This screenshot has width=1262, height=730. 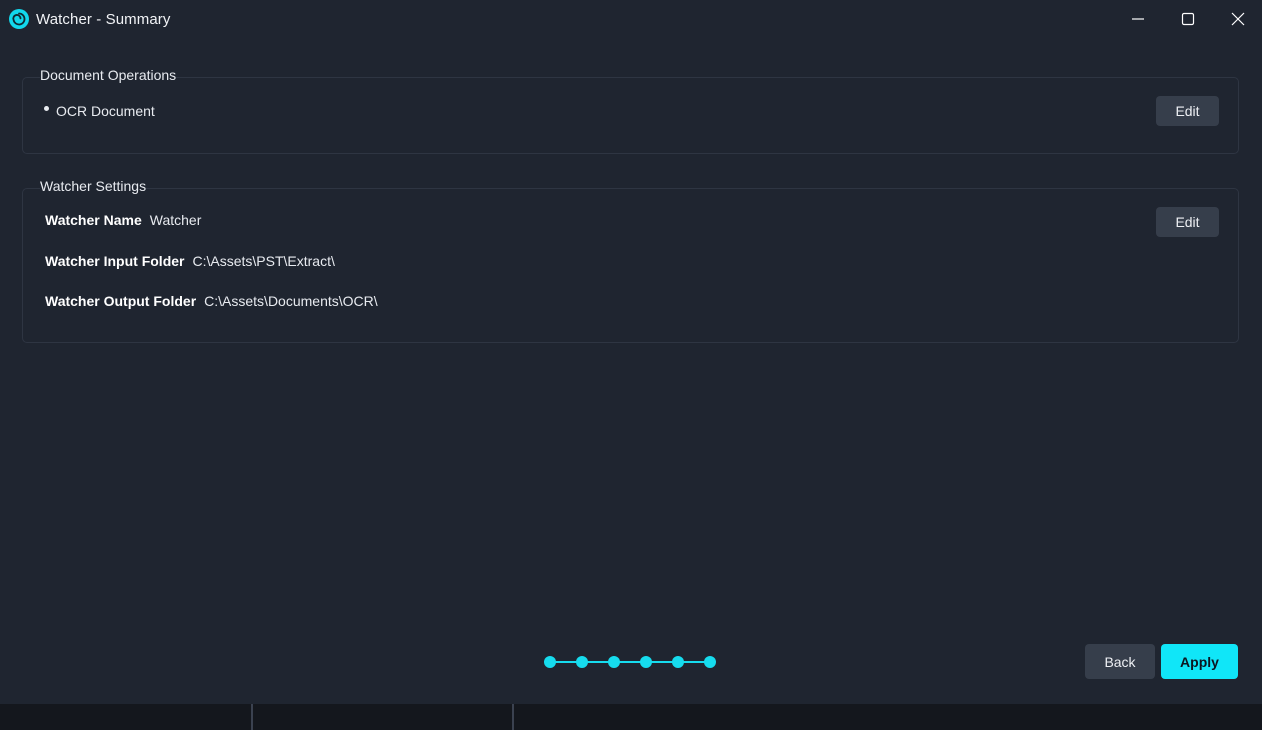 I want to click on taskbar, so click(x=631, y=717).